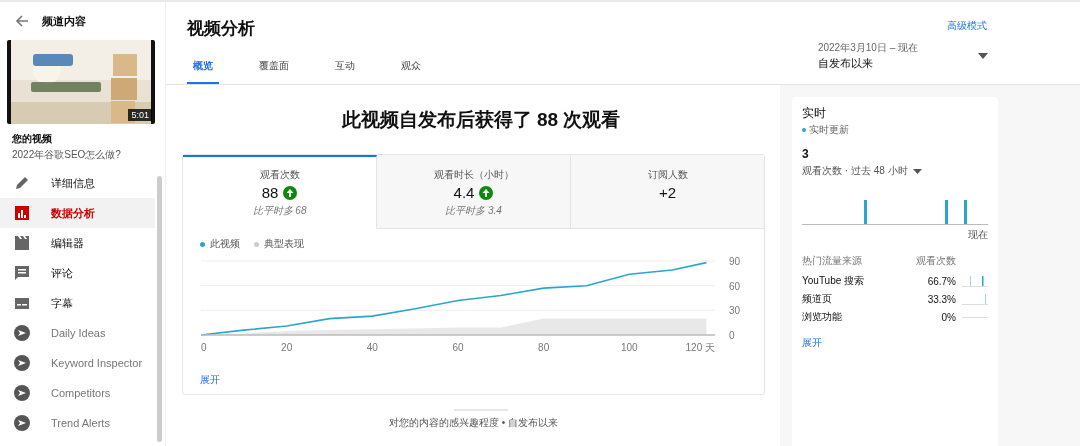 Image resolution: width=1080 pixels, height=446 pixels. Describe the element at coordinates (967, 26) in the screenshot. I see `advanced-mode-link: 高级模式` at that location.